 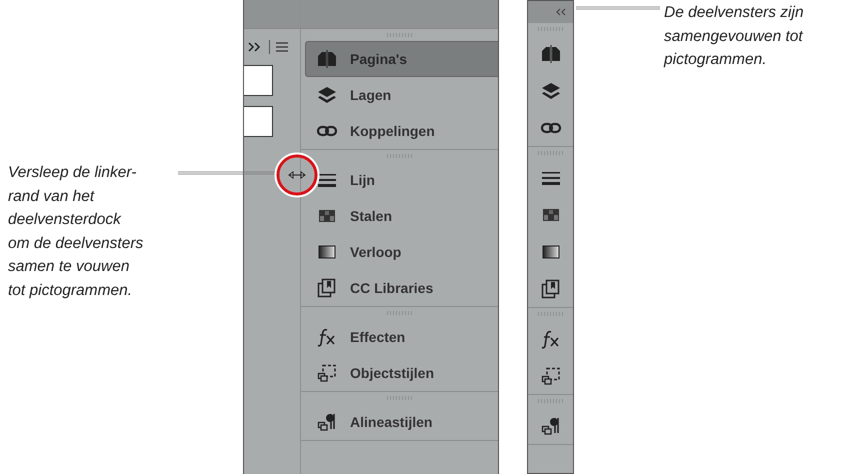 What do you see at coordinates (734, 36) in the screenshot?
I see `annotation-text: De deelvensters zijn samengevouwen tot pictogrammen.` at bounding box center [734, 36].